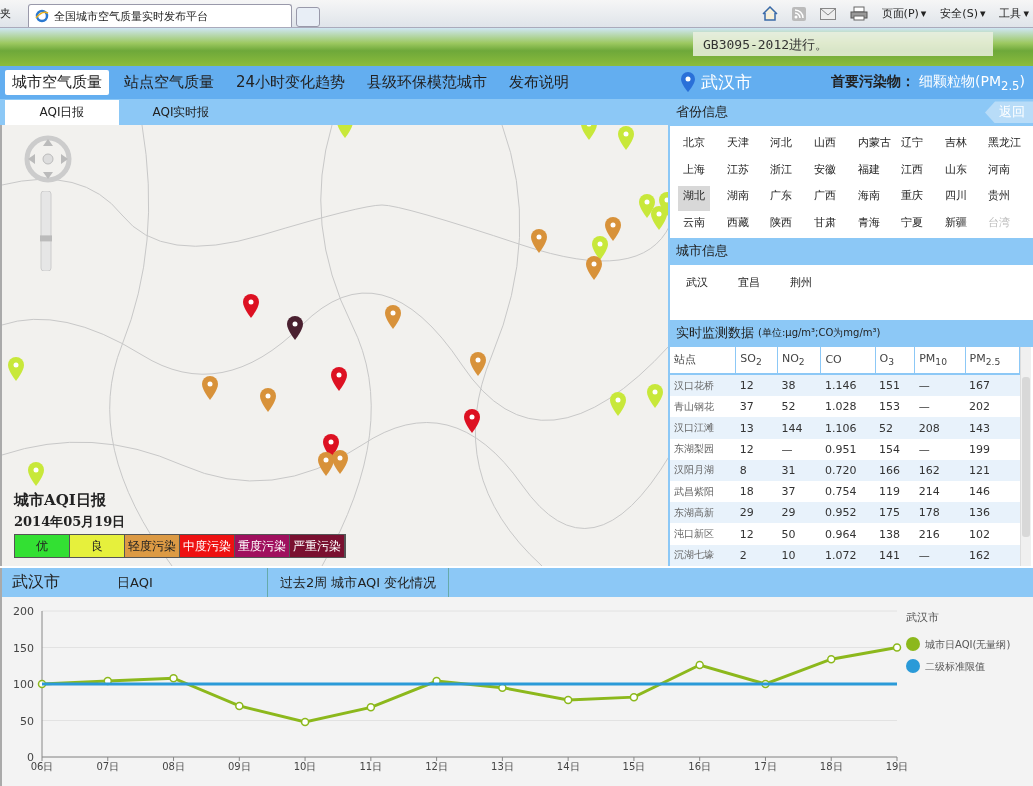  Describe the element at coordinates (207, 545) in the screenshot. I see `aqi-level-legend: 中度污染` at that location.